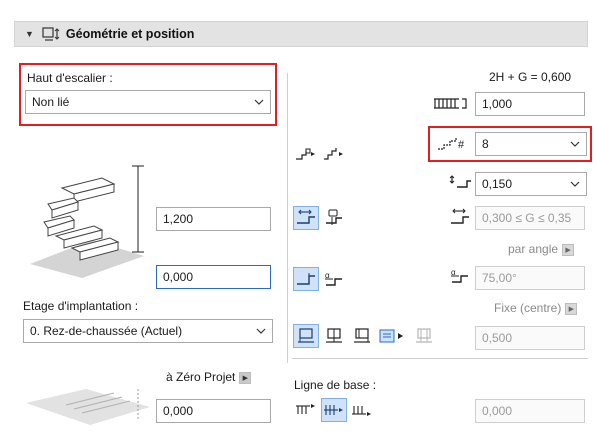 This screenshot has height=437, width=598. What do you see at coordinates (460, 277) in the screenshot?
I see `angle-icon: α` at bounding box center [460, 277].